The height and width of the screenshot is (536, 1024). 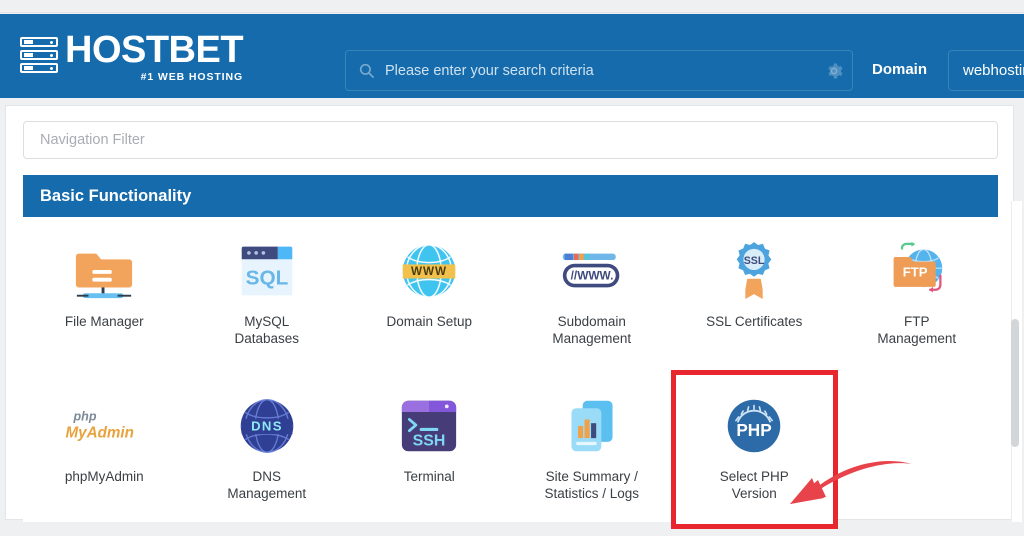 What do you see at coordinates (592, 330) in the screenshot?
I see `tile-label: Subdomain Management` at bounding box center [592, 330].